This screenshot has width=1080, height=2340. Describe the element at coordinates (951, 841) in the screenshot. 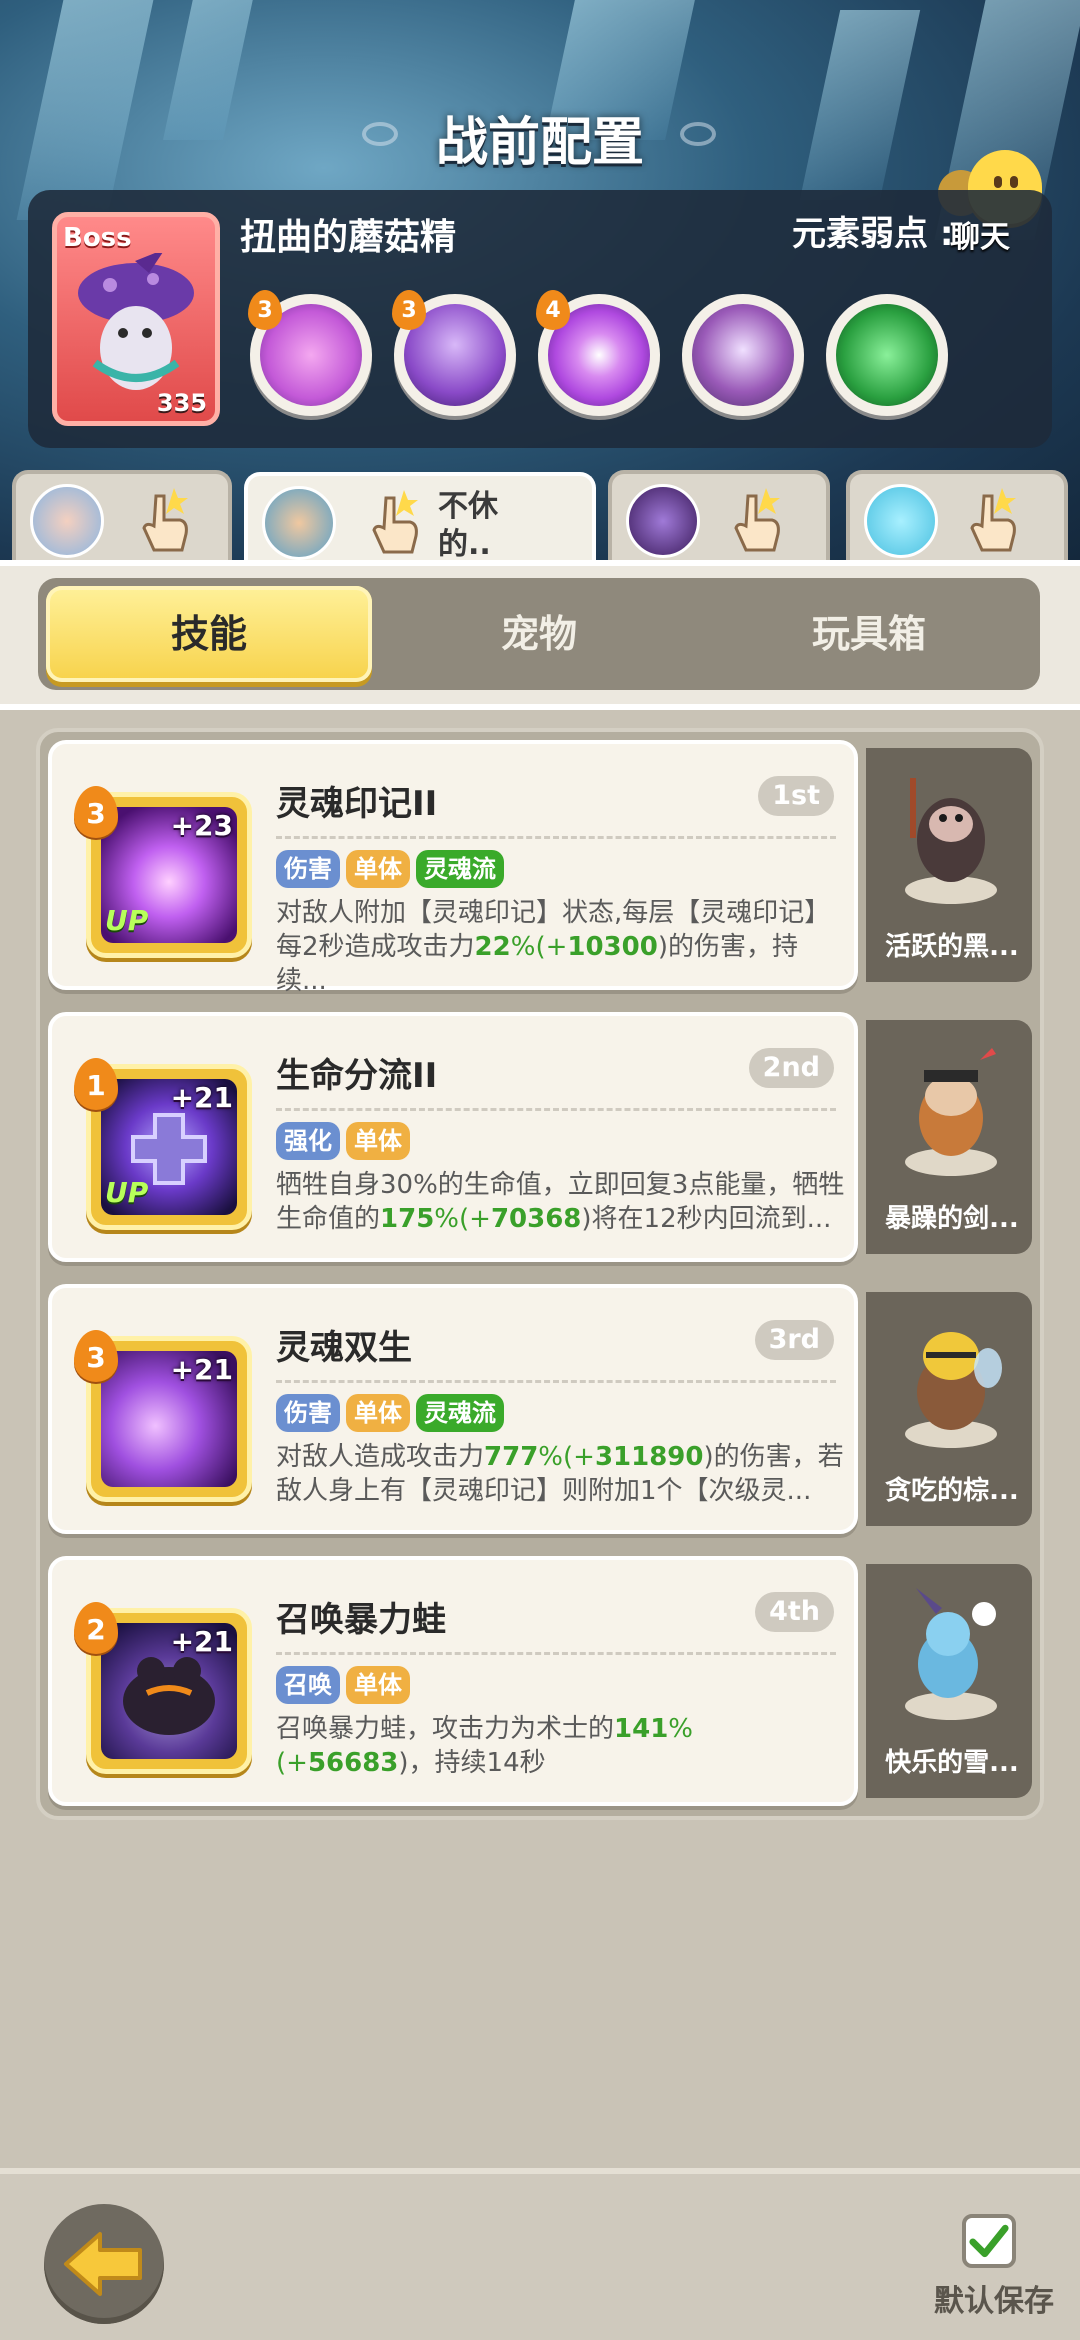

I see `black-boar-pet-icon` at that location.